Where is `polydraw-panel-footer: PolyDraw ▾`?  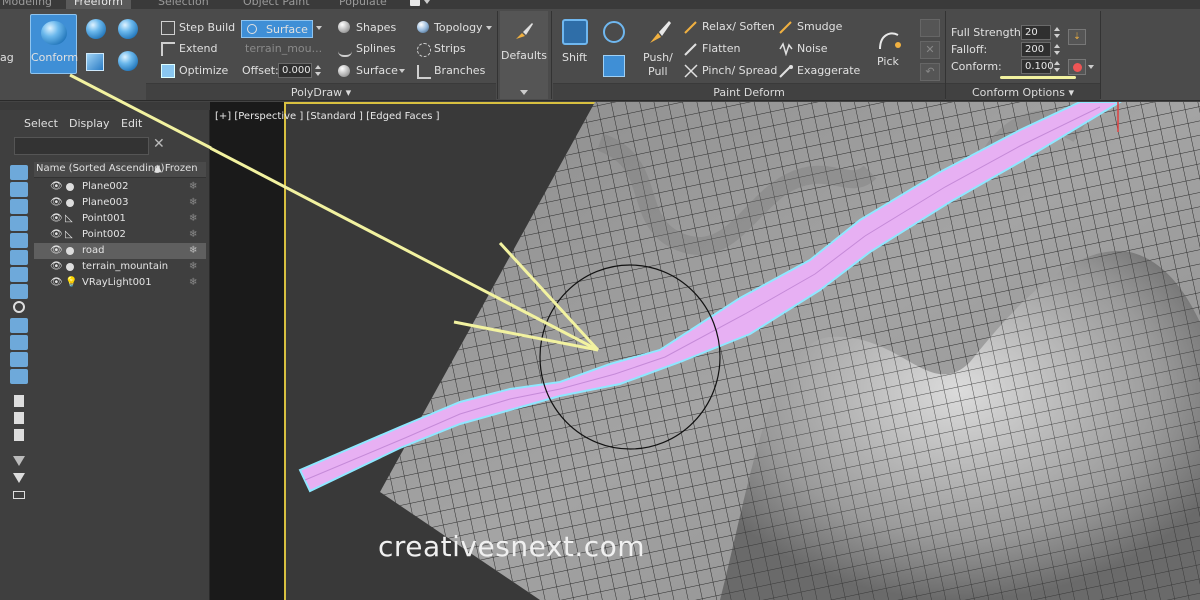
polydraw-panel-footer: PolyDraw ▾ is located at coordinates (321, 91).